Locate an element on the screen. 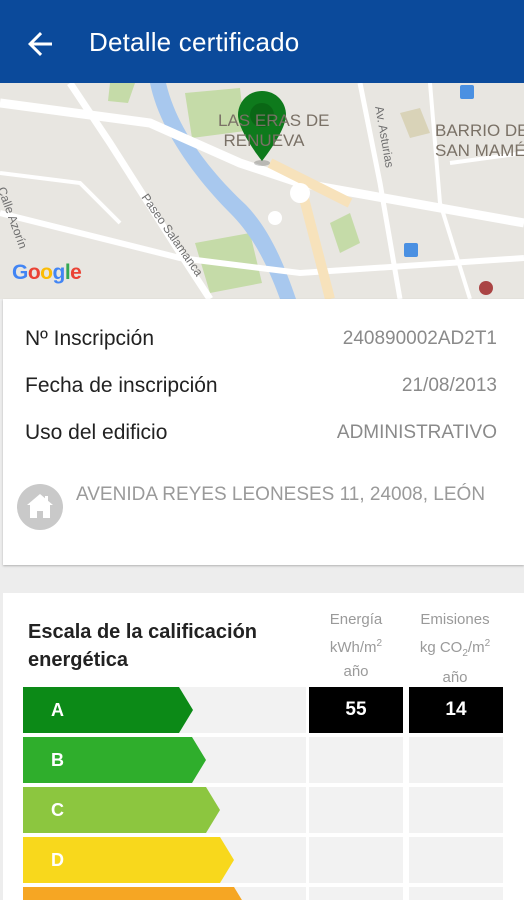 This screenshot has width=524, height=900. rating-band: C is located at coordinates (164, 810).